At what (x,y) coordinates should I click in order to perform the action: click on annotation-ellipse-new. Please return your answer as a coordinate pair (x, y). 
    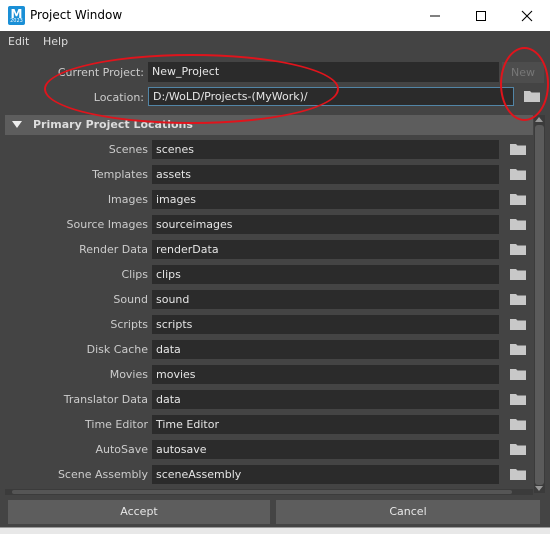
    Looking at the image, I should click on (524, 84).